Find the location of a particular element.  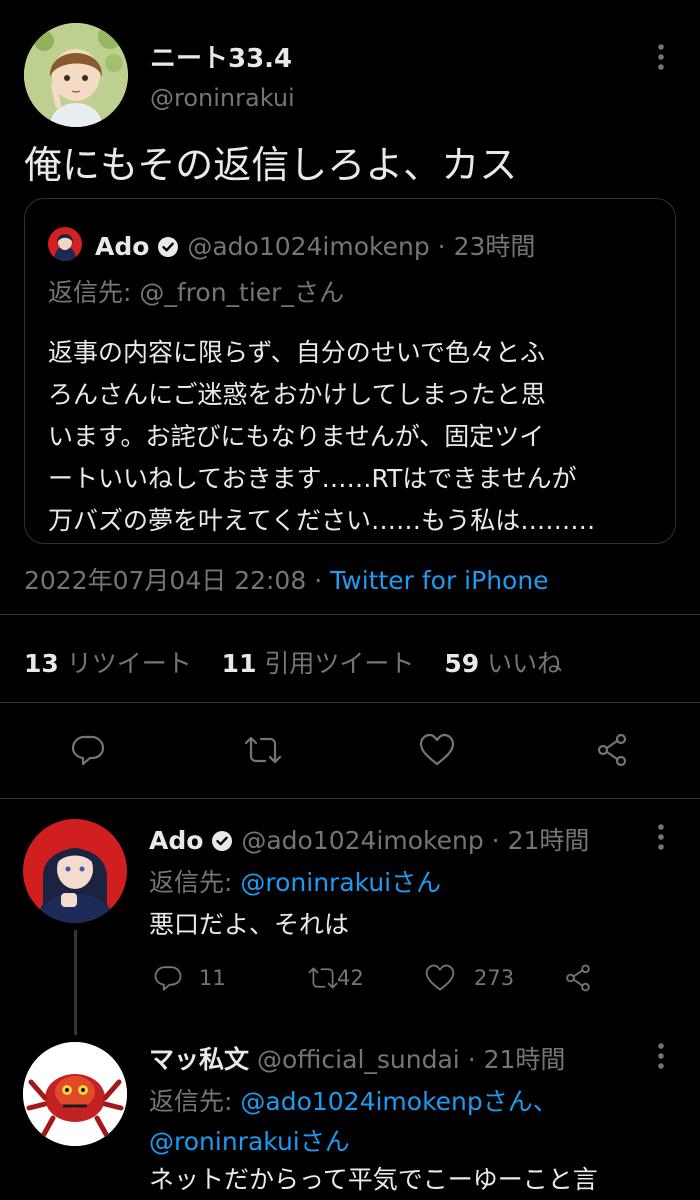

quoted-body-line: ろんさんにご迷惑をおかけしてしまったと思 is located at coordinates (297, 394).